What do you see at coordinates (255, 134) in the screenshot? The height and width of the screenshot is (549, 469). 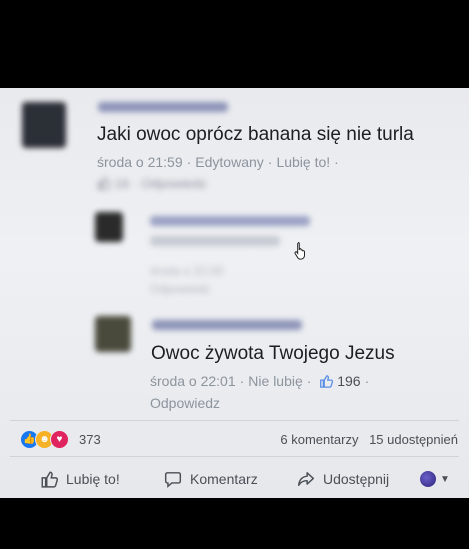 I see `comment-text: Jaki owoc oprócz banana się nie turla` at bounding box center [255, 134].